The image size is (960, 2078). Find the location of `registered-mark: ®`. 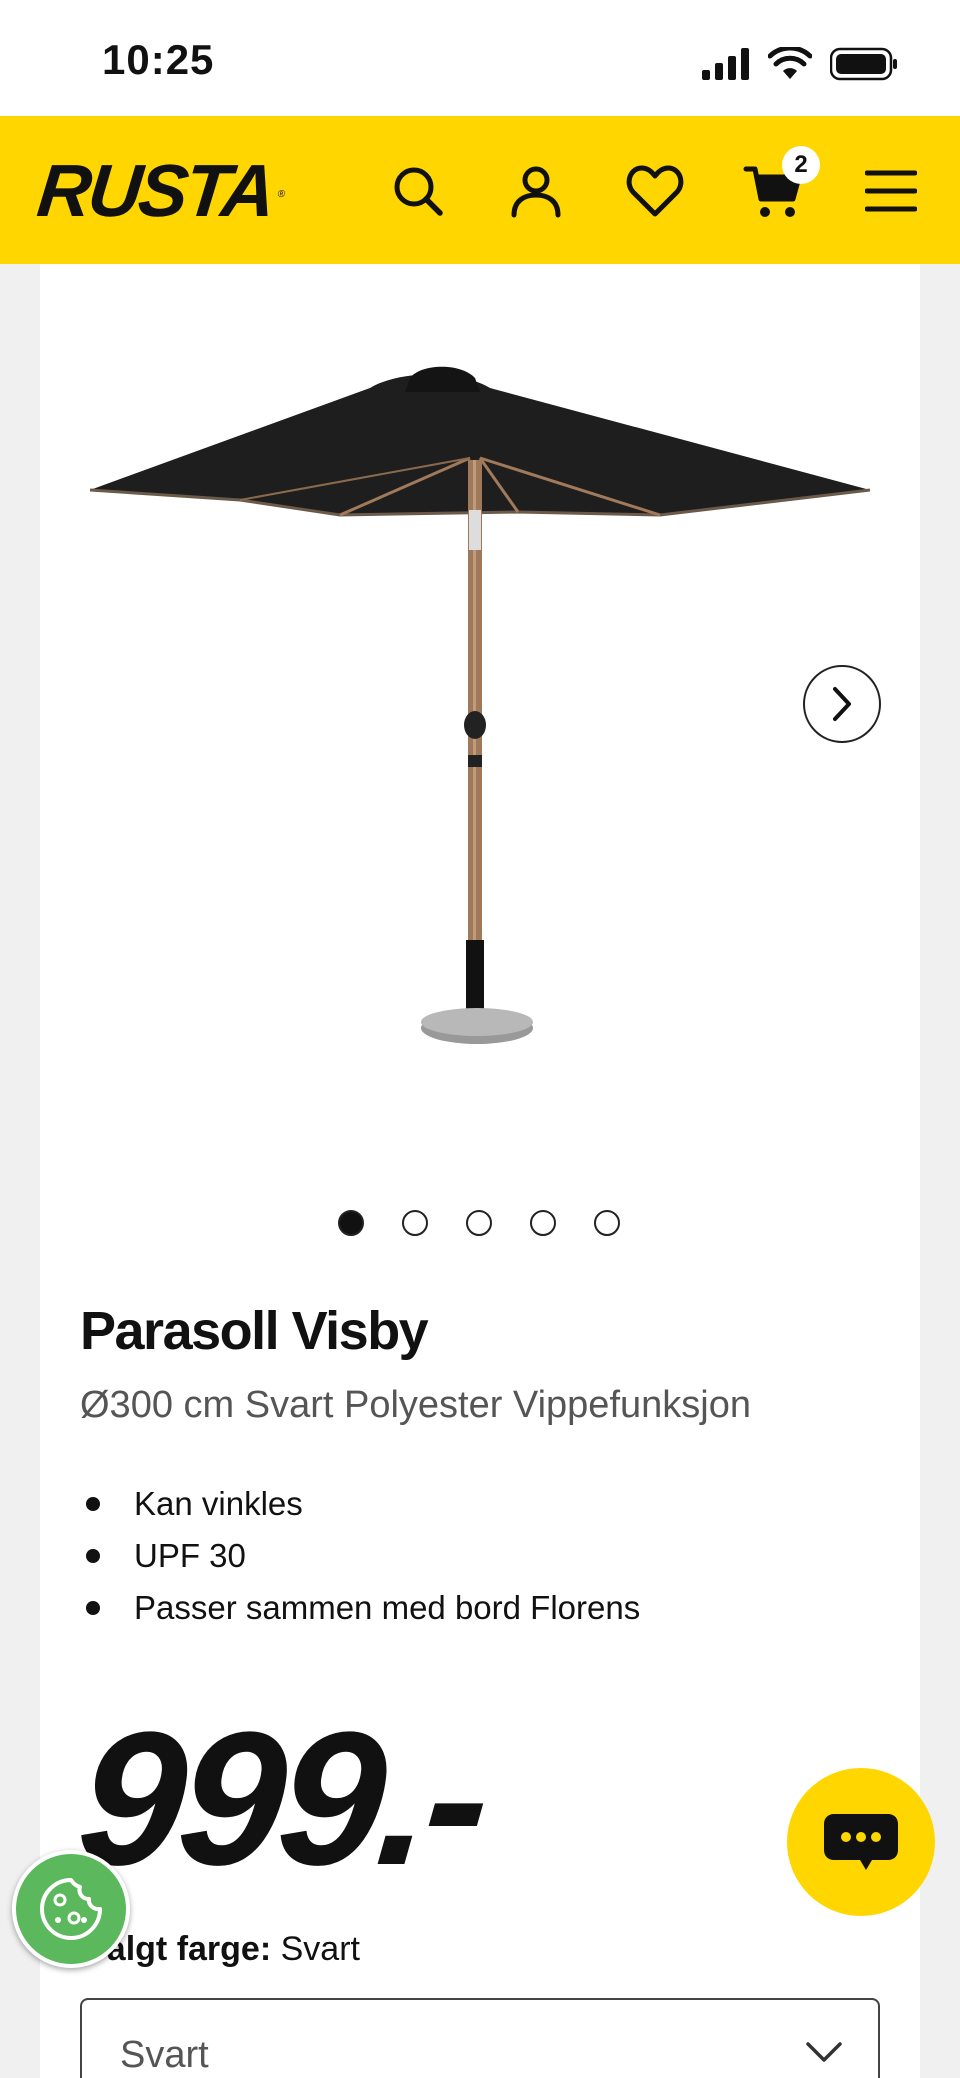

registered-mark: ® is located at coordinates (280, 194).